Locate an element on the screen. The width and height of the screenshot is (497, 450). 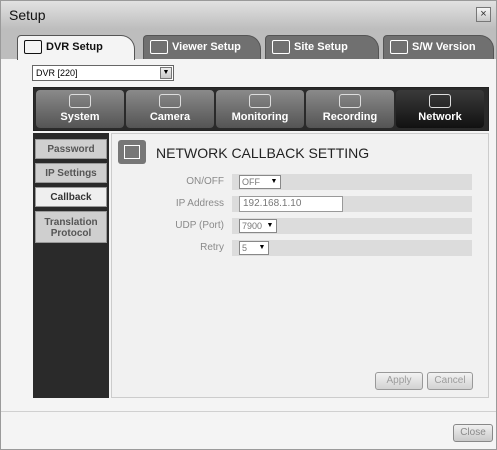
info-icon is located at coordinates (399, 47).